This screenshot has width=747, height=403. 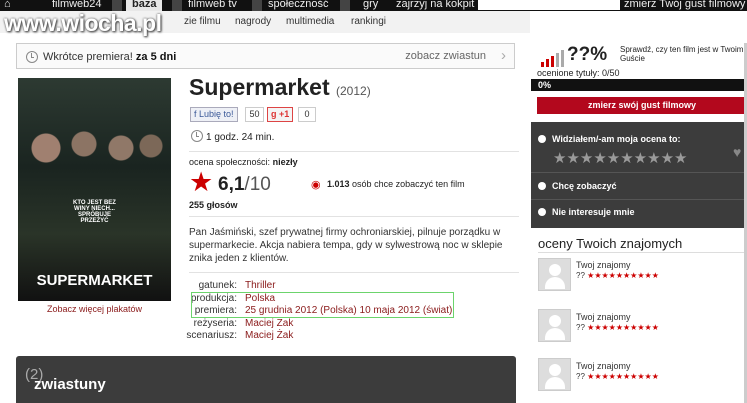 What do you see at coordinates (620, 158) in the screenshot?
I see `user-rating-stars: ★★★★★★★★★★` at bounding box center [620, 158].